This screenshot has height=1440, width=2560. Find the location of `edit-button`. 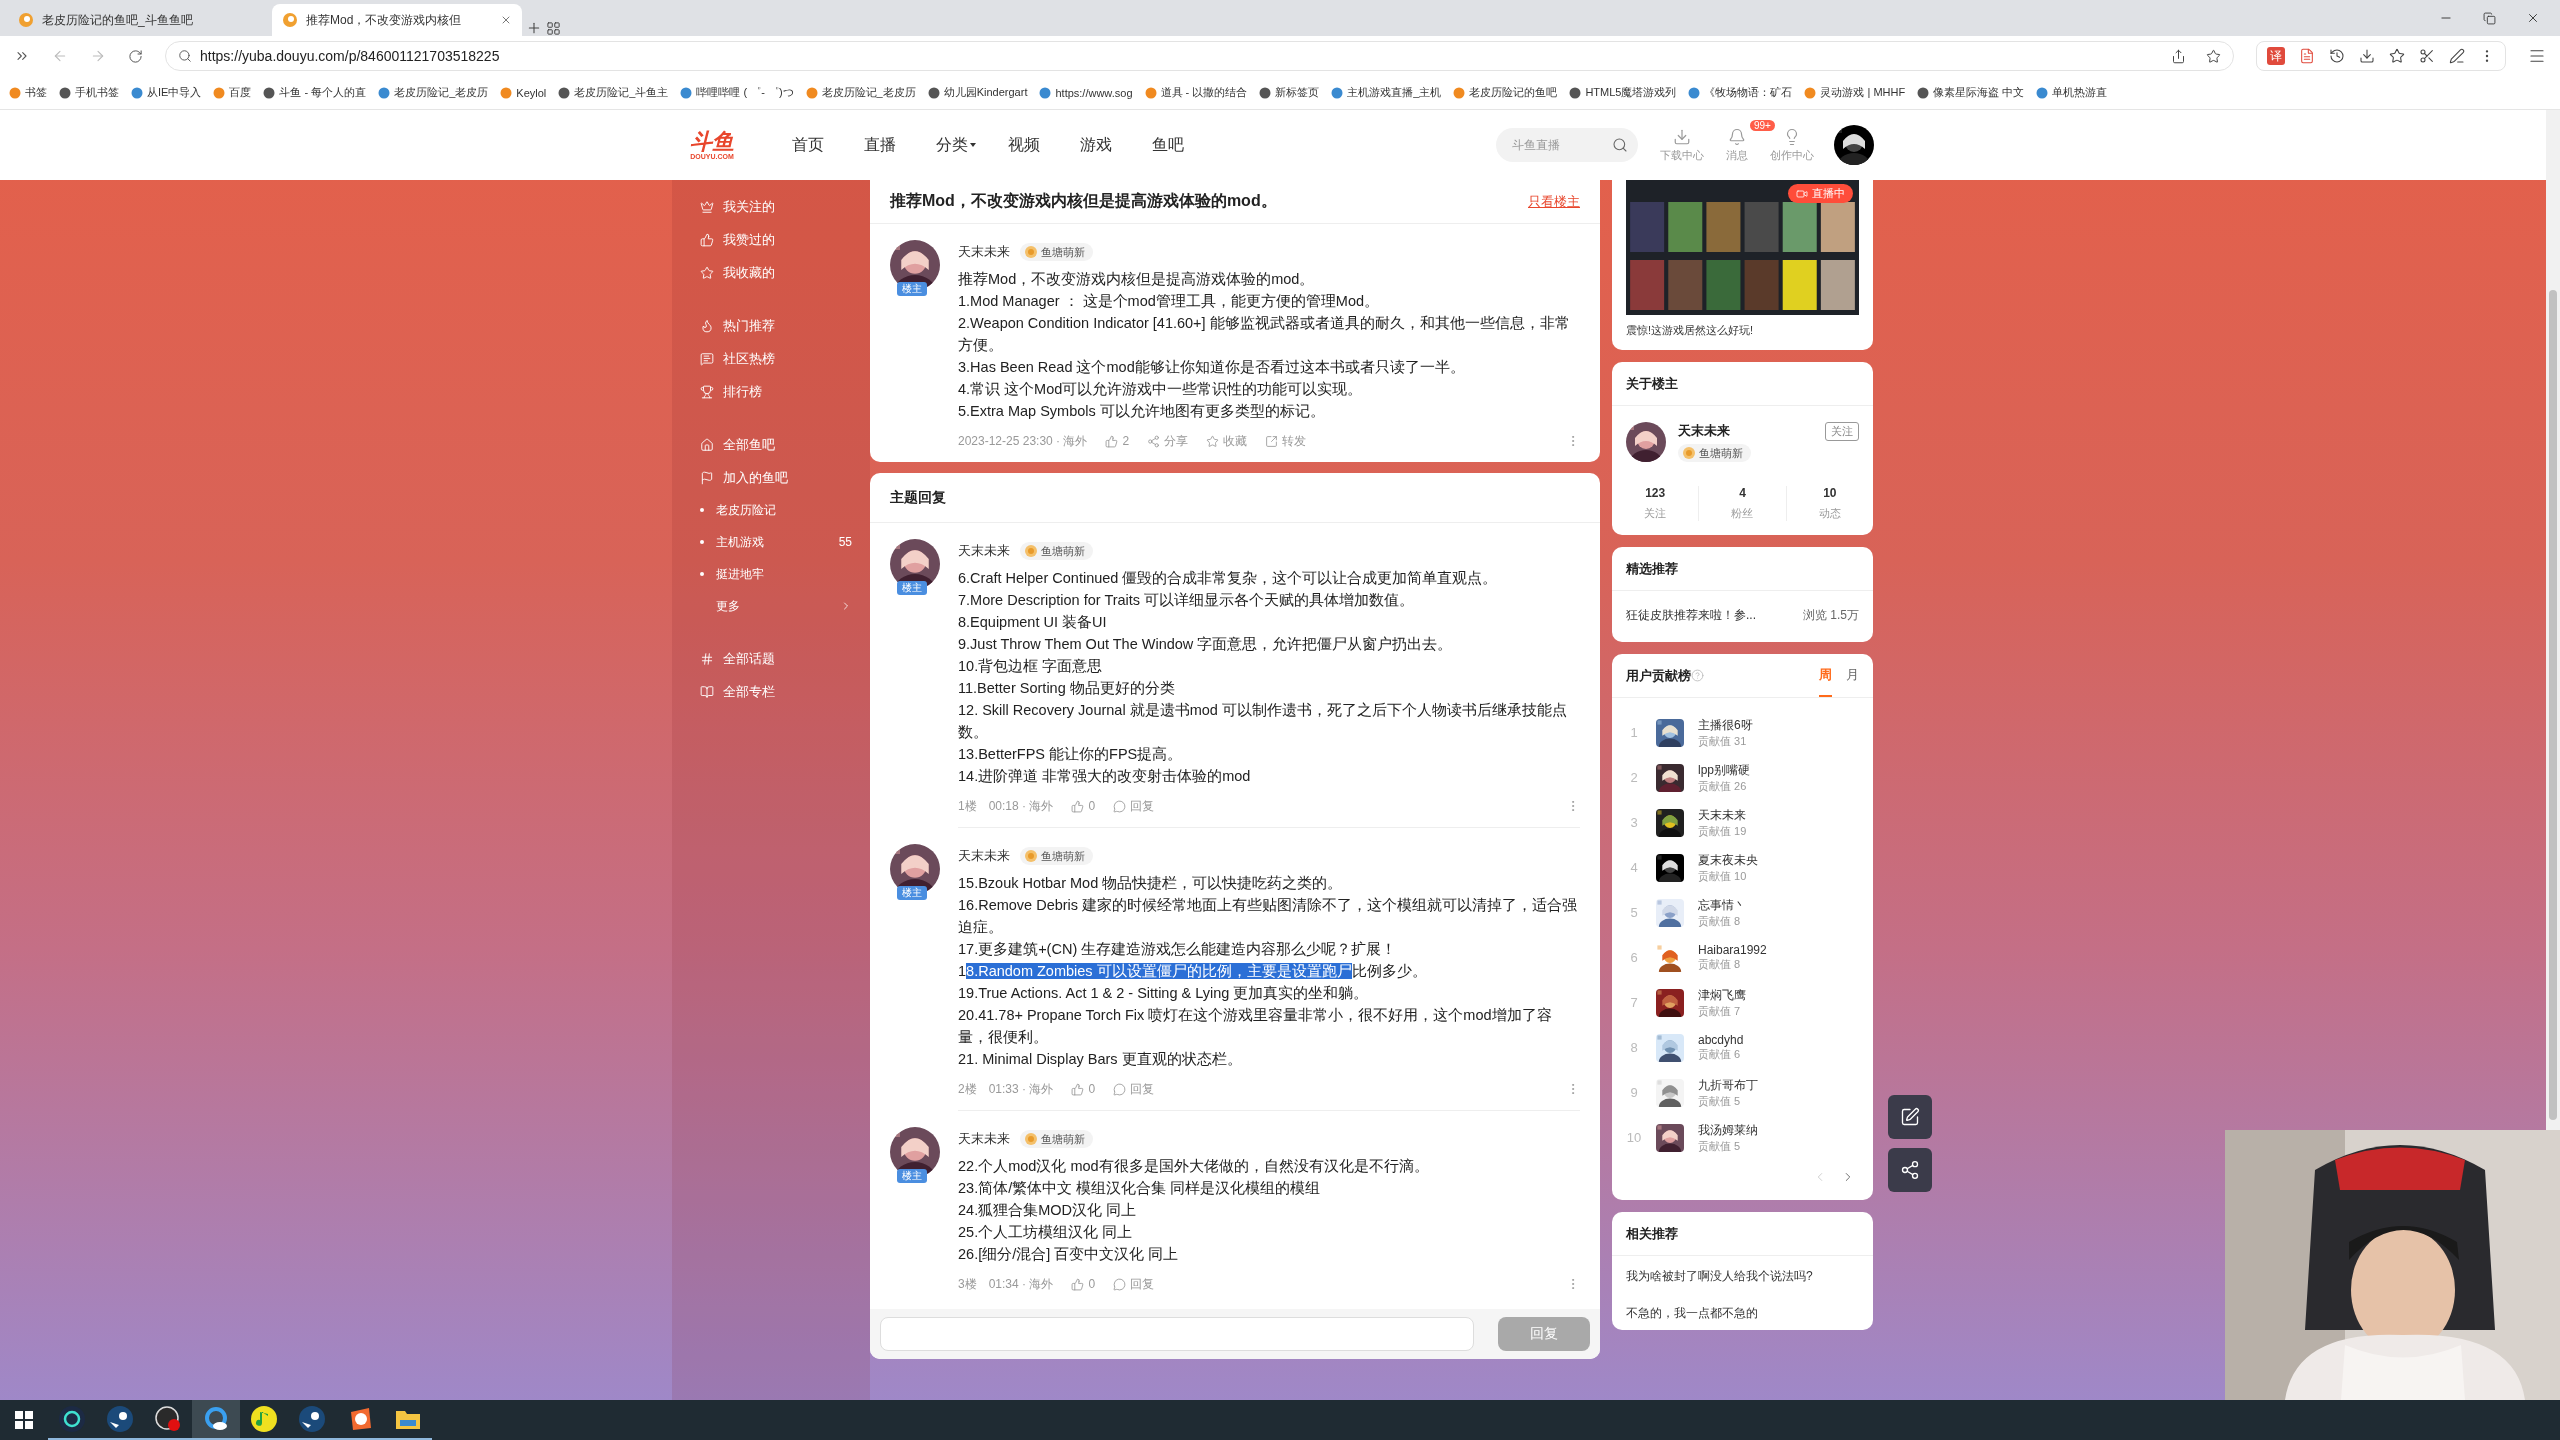

edit-button is located at coordinates (1910, 1117).